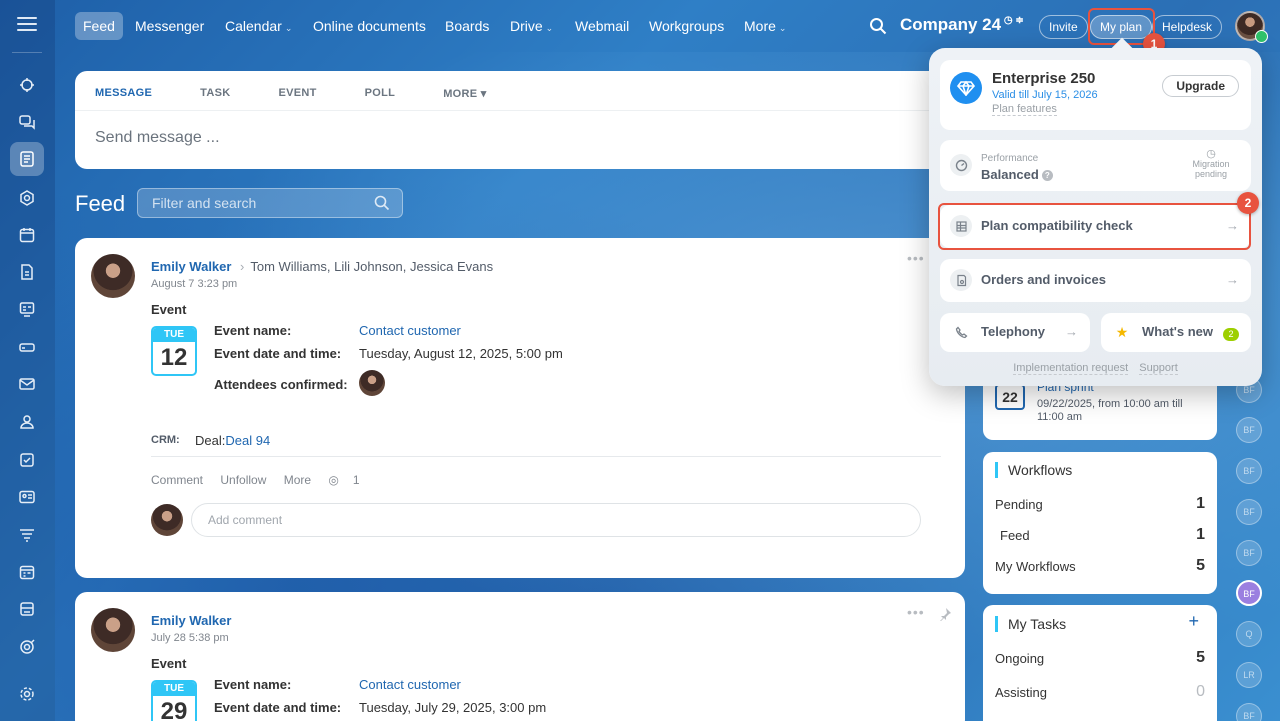 Image resolution: width=1280 pixels, height=721 pixels. Describe the element at coordinates (1249, 675) in the screenshot. I see `rail-user-avatar: LR` at that location.